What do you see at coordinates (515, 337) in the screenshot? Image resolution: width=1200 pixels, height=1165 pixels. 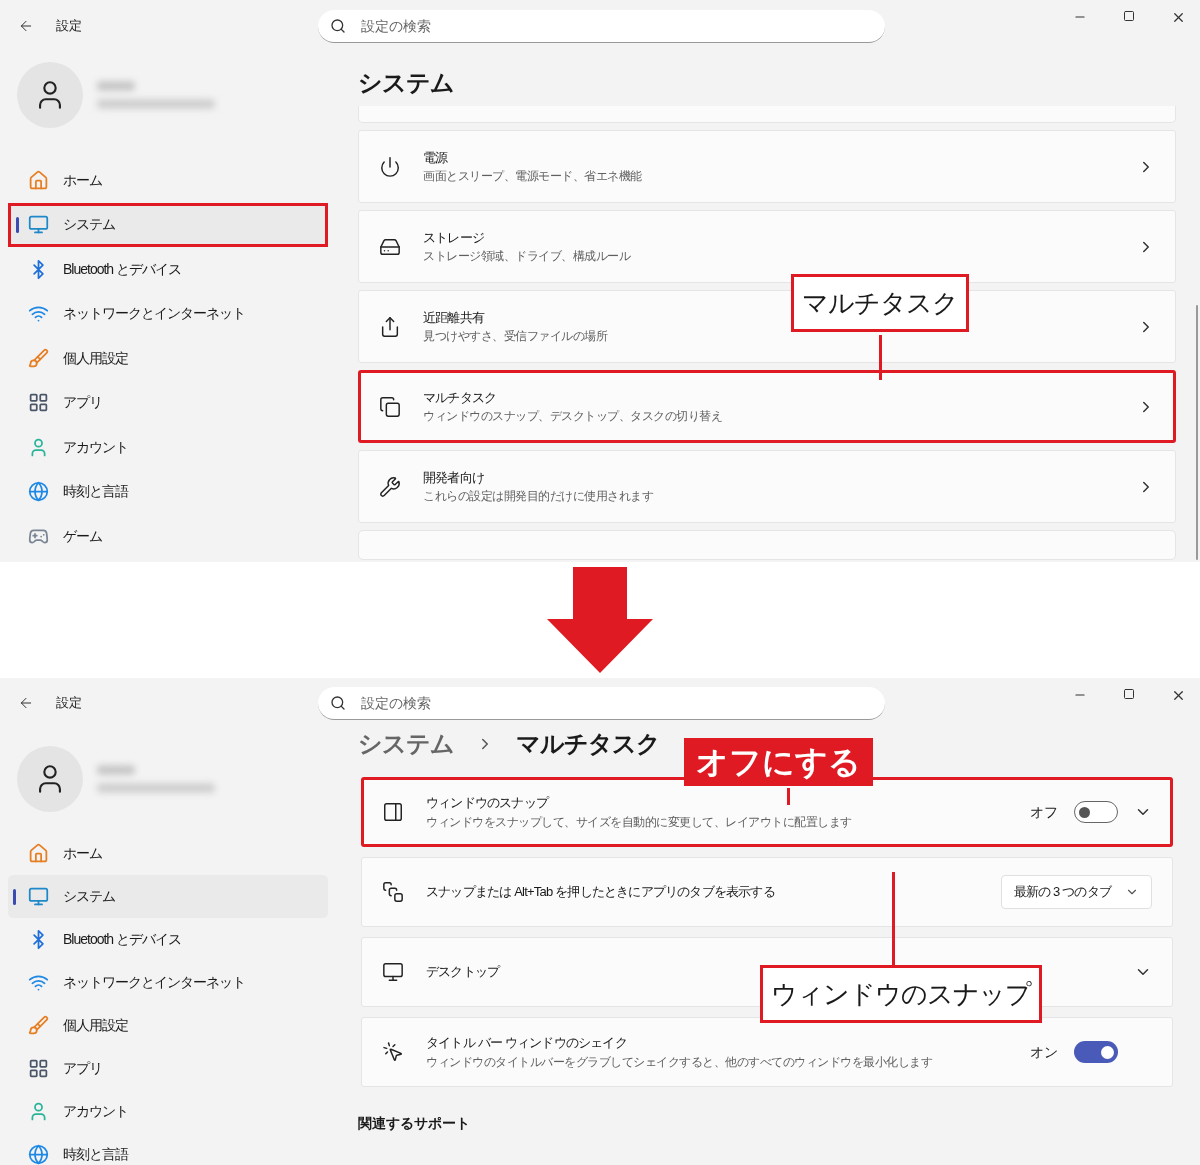 I see `card-subtitle: 見つけやすさ、受信ファイルの場所` at bounding box center [515, 337].